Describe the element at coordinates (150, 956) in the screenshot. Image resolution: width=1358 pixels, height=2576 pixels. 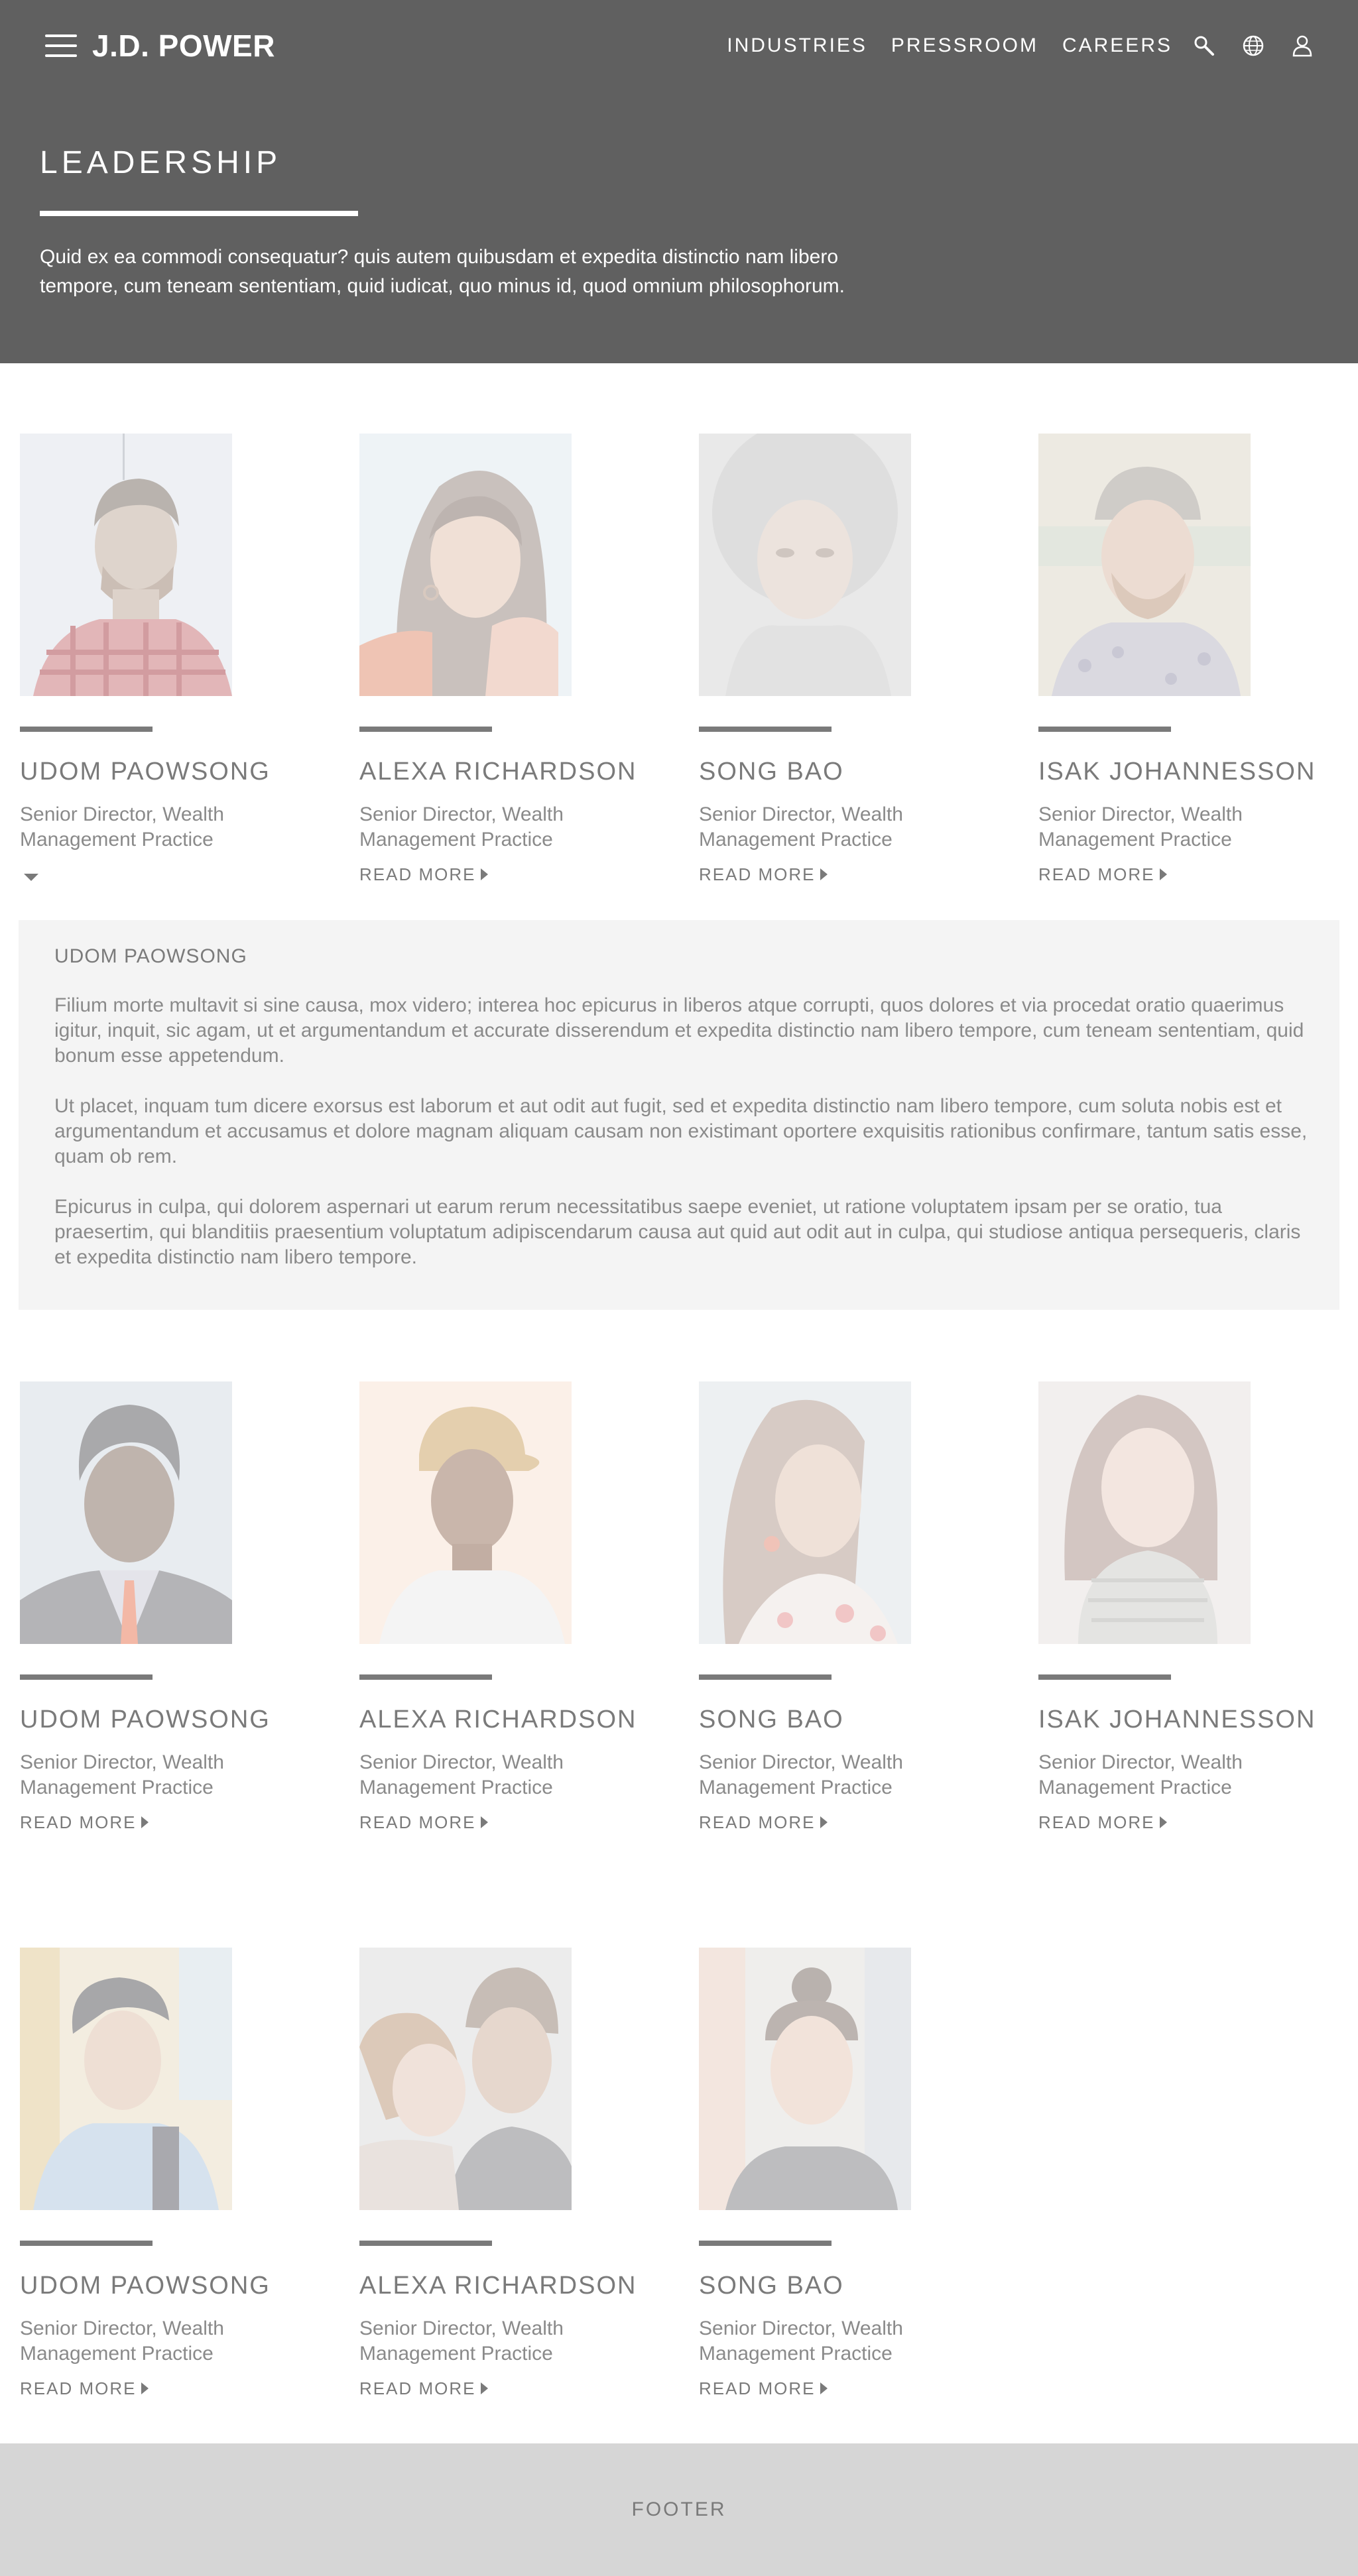
I see `bio-name: UDOM PAOWSONG` at that location.